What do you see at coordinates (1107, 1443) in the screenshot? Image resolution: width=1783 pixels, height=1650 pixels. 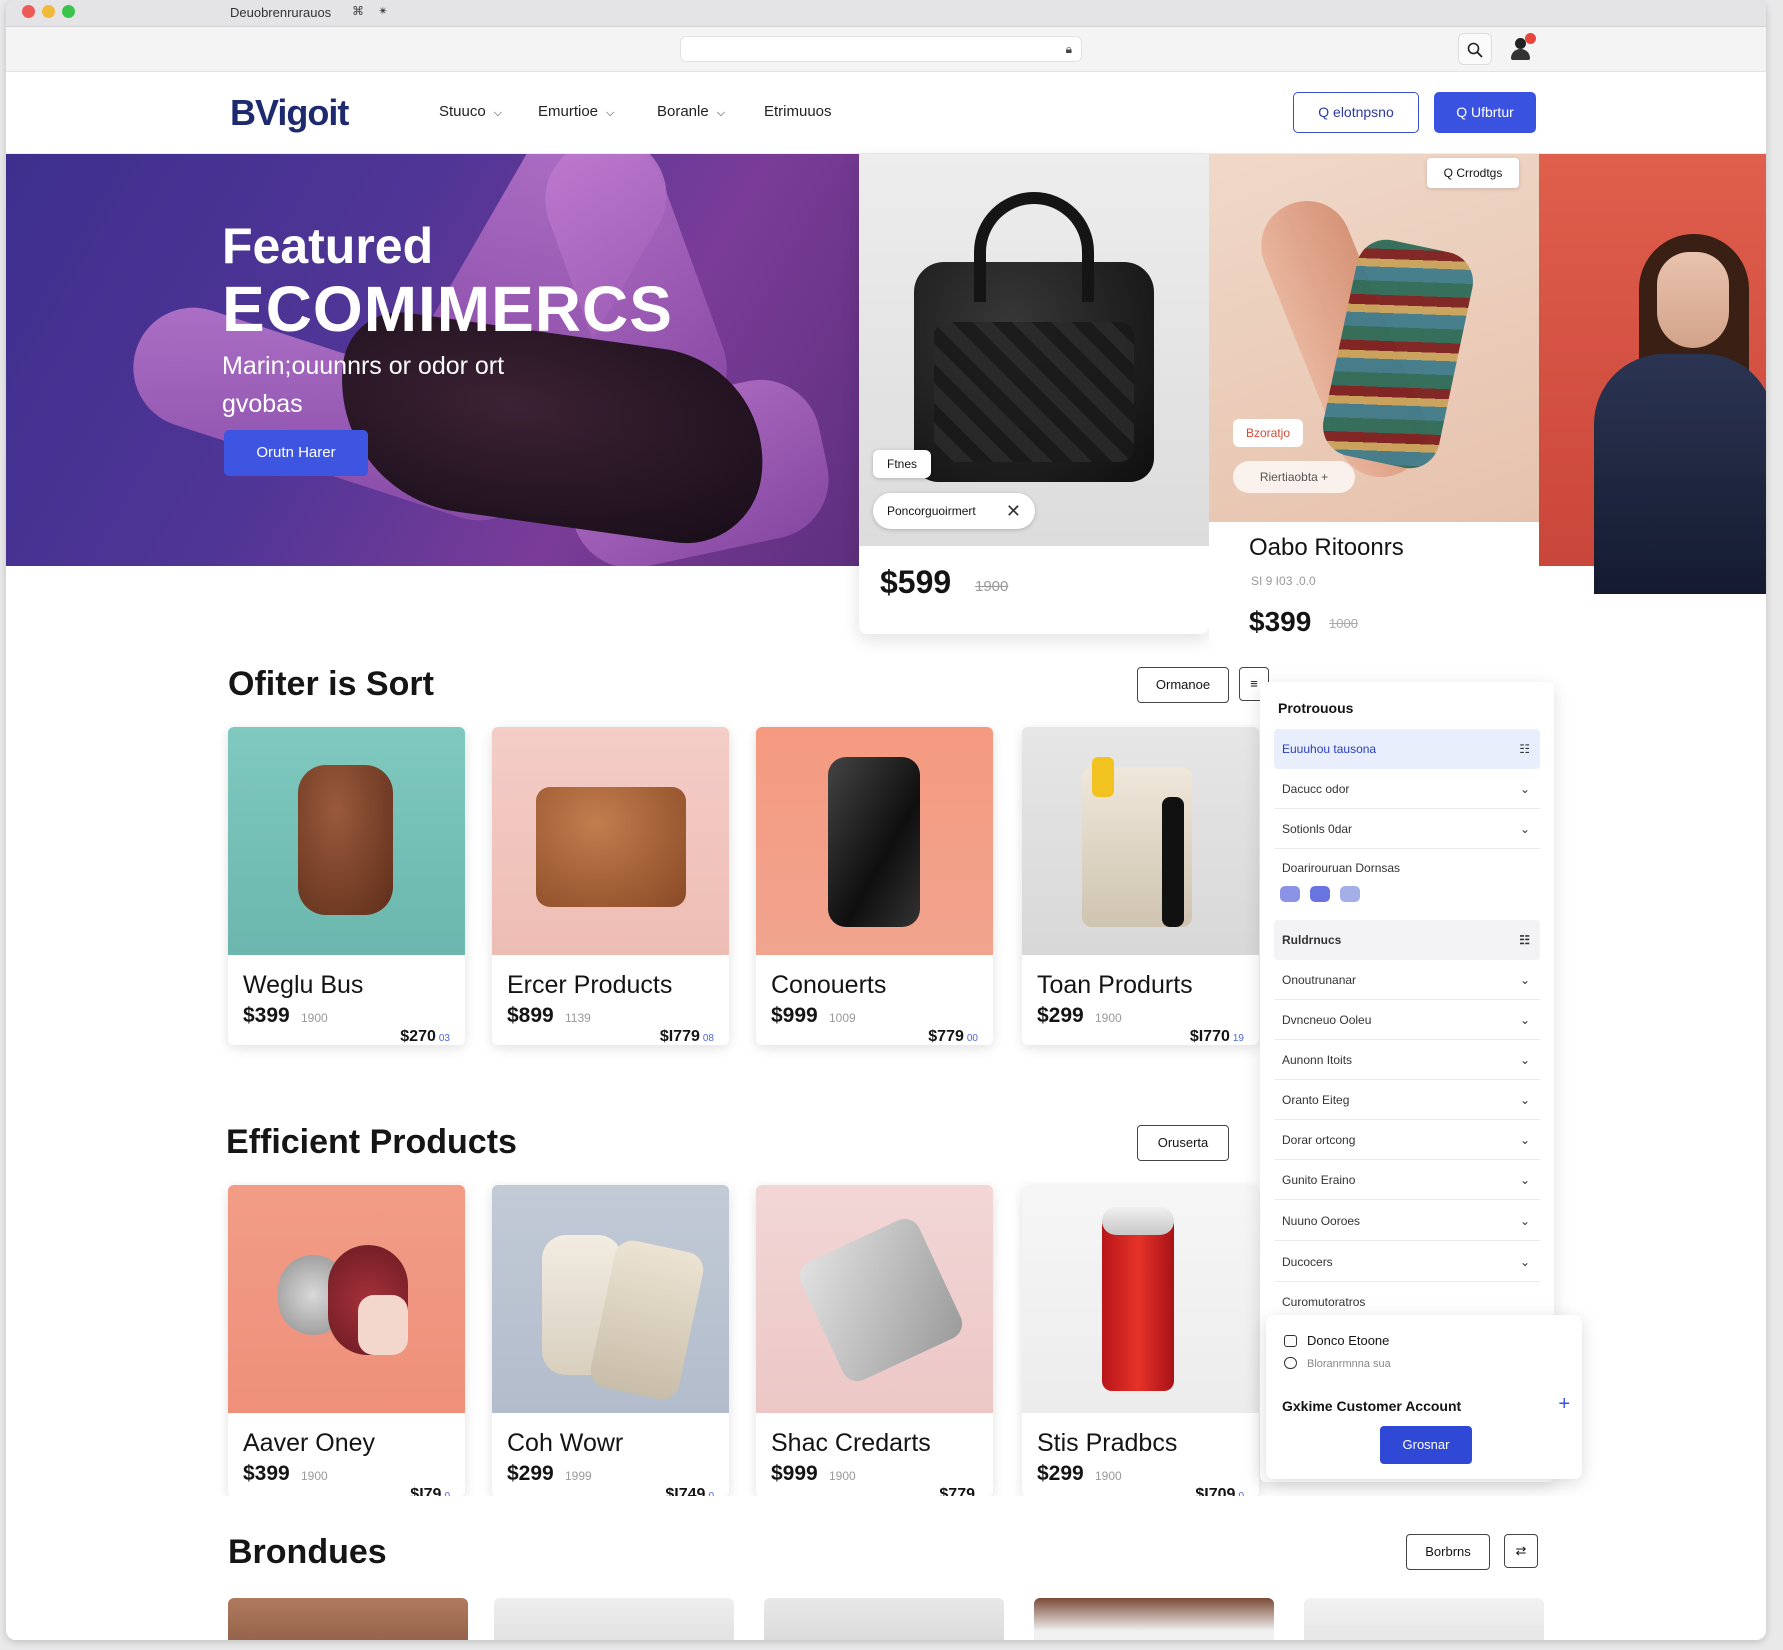 I see `product-name: Stis Pradbcs` at bounding box center [1107, 1443].